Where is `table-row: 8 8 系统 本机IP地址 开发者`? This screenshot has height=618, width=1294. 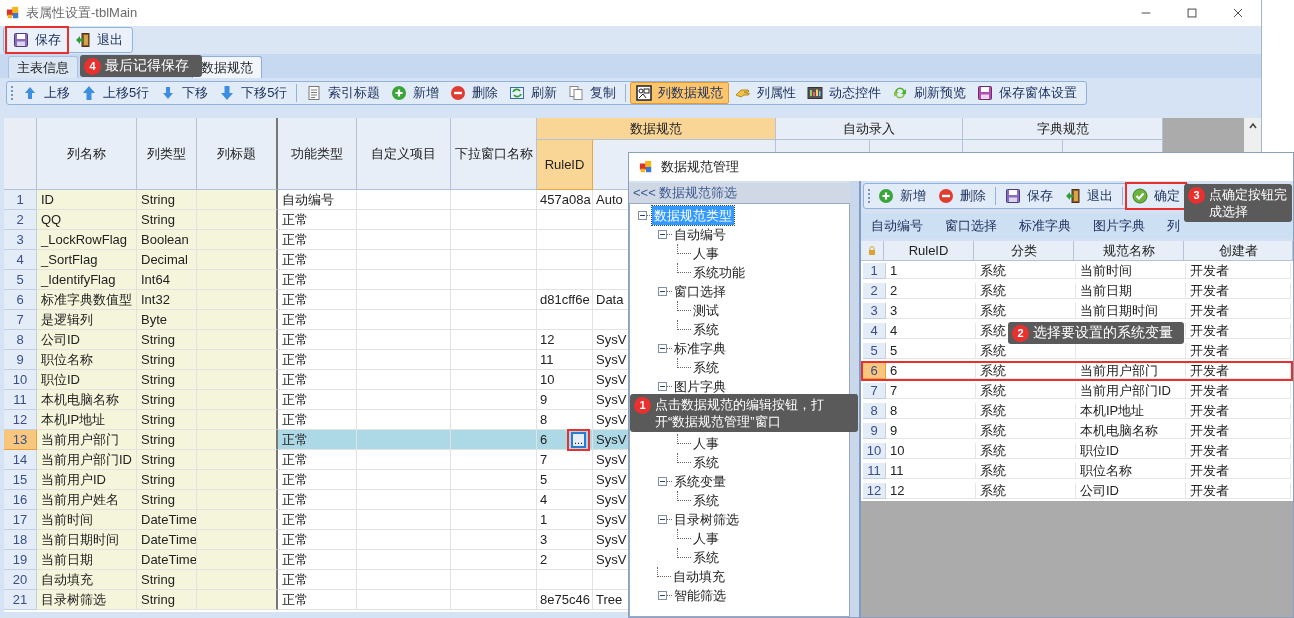 table-row: 8 8 系统 本机IP地址 开发者 is located at coordinates (1077, 411).